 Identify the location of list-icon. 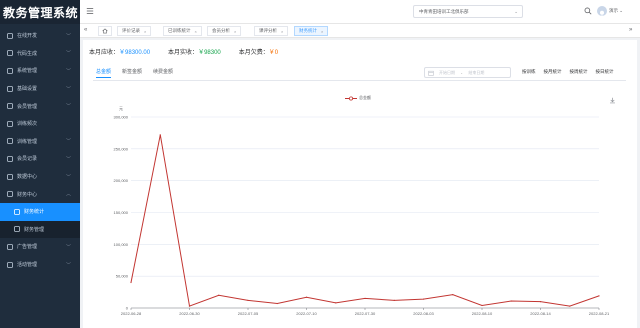
(10, 141).